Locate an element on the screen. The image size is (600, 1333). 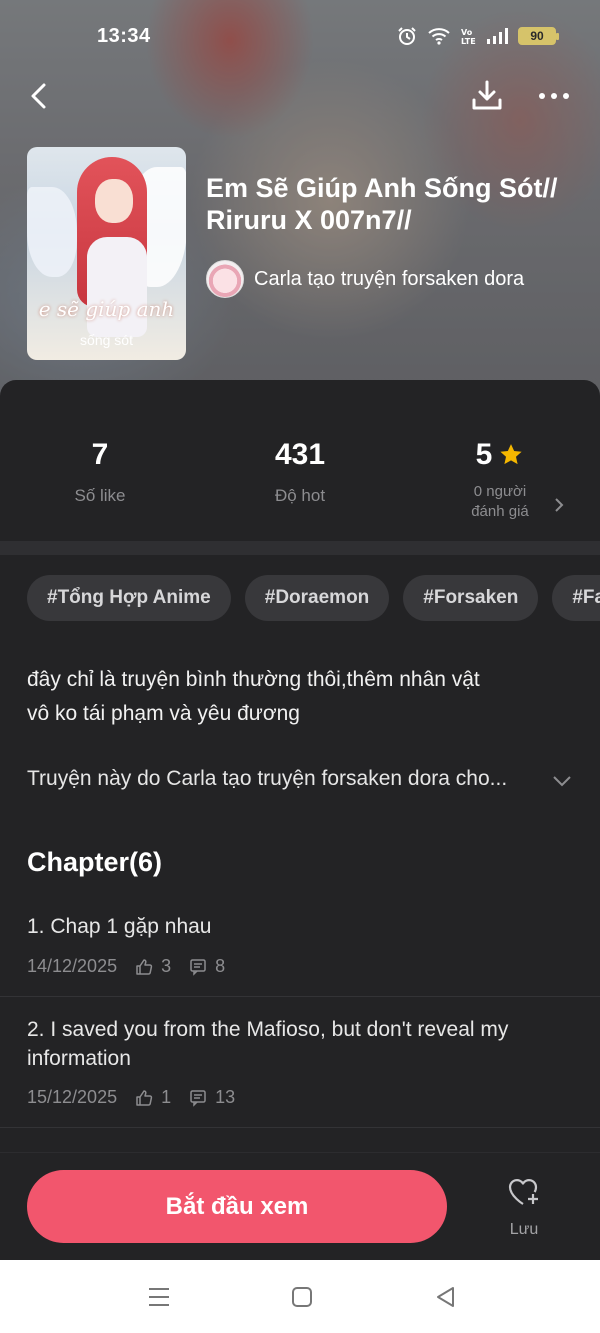
menu-icon is located at coordinates (159, 1297).